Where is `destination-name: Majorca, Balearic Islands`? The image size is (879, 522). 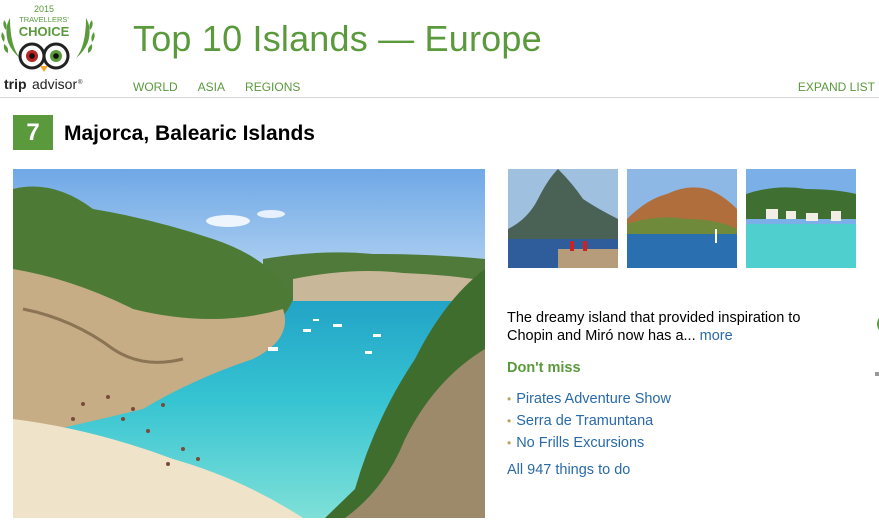 destination-name: Majorca, Balearic Islands is located at coordinates (189, 134).